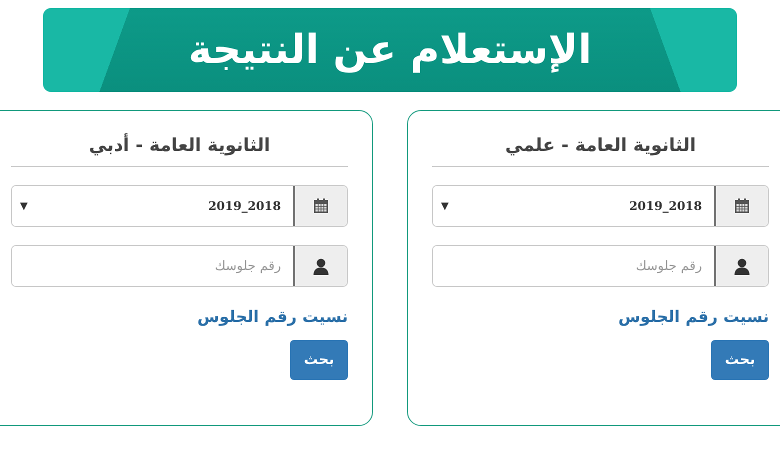  I want to click on card-title: الثانوية العامة - علمي, so click(600, 151).